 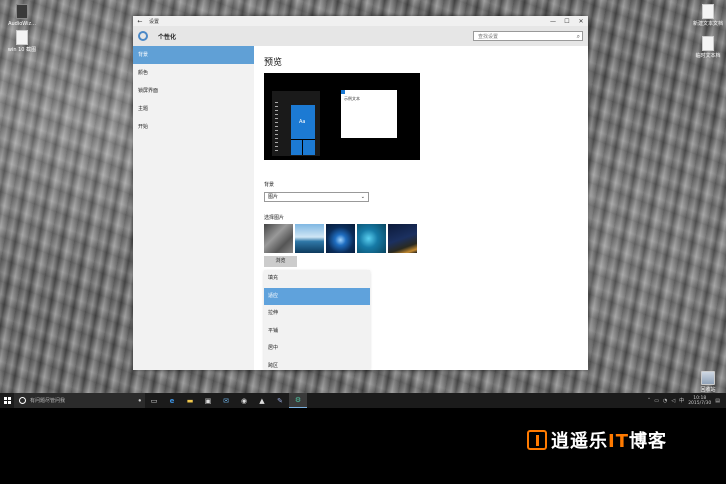 What do you see at coordinates (362, 197) in the screenshot?
I see `chevron-down-icon: ⌄` at bounding box center [362, 197].